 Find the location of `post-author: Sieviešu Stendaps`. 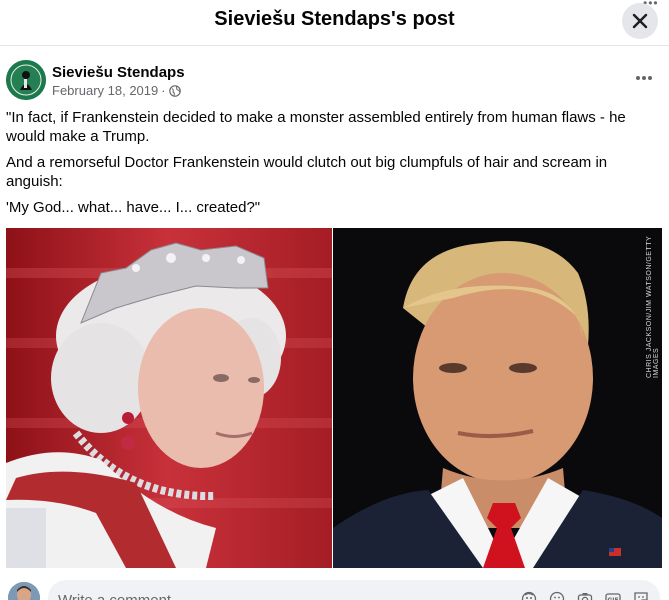

post-author: Sieviešu Stendaps is located at coordinates (118, 72).